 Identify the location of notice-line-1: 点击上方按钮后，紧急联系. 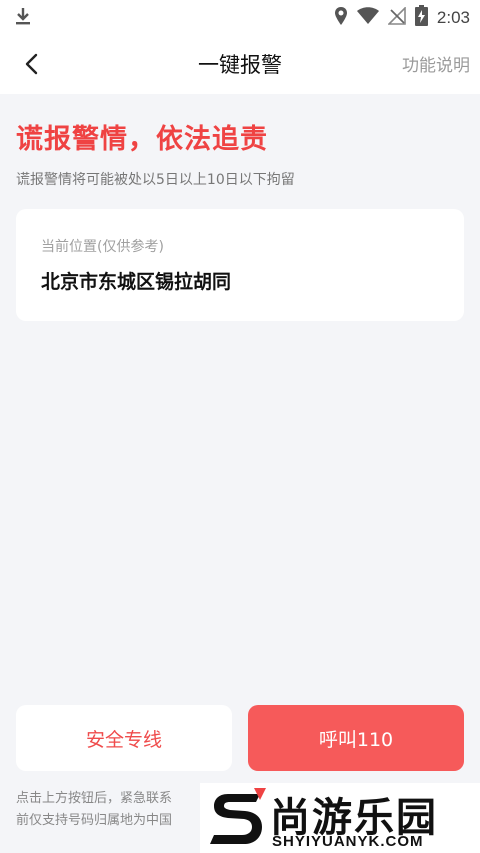
(94, 798).